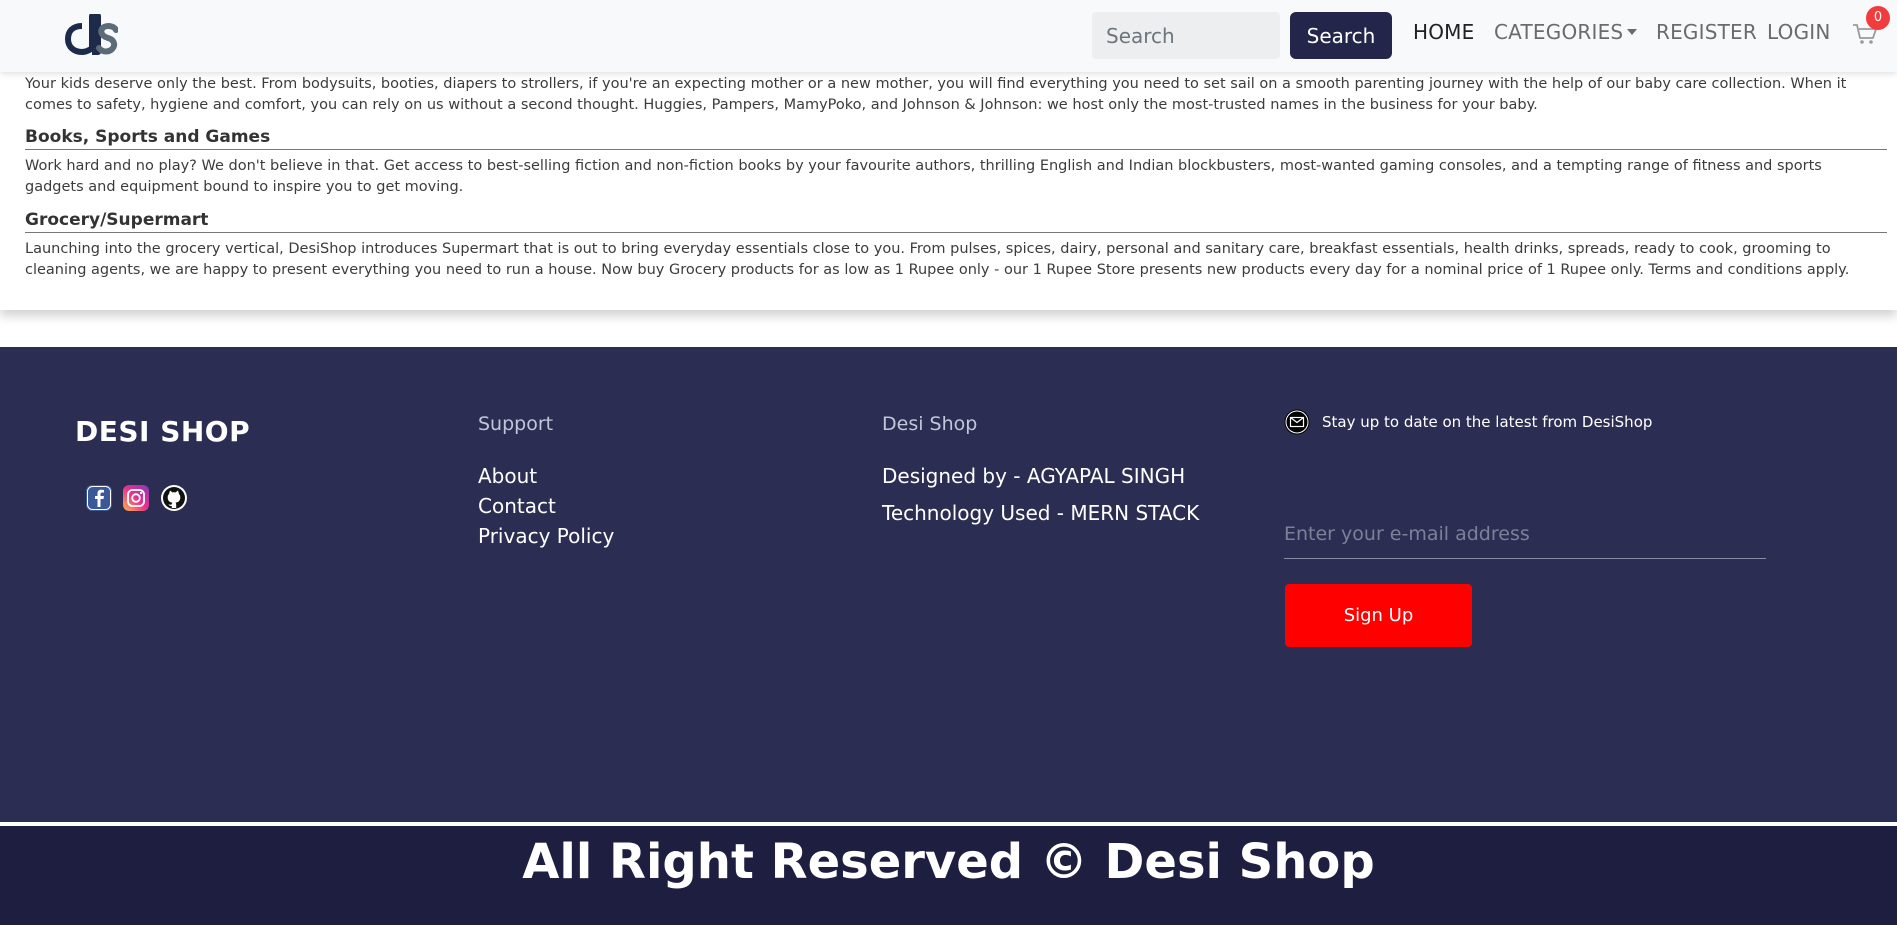 The height and width of the screenshot is (925, 1897). What do you see at coordinates (948, 862) in the screenshot?
I see `copyright-text: All Right Reserved © Desi Shop` at bounding box center [948, 862].